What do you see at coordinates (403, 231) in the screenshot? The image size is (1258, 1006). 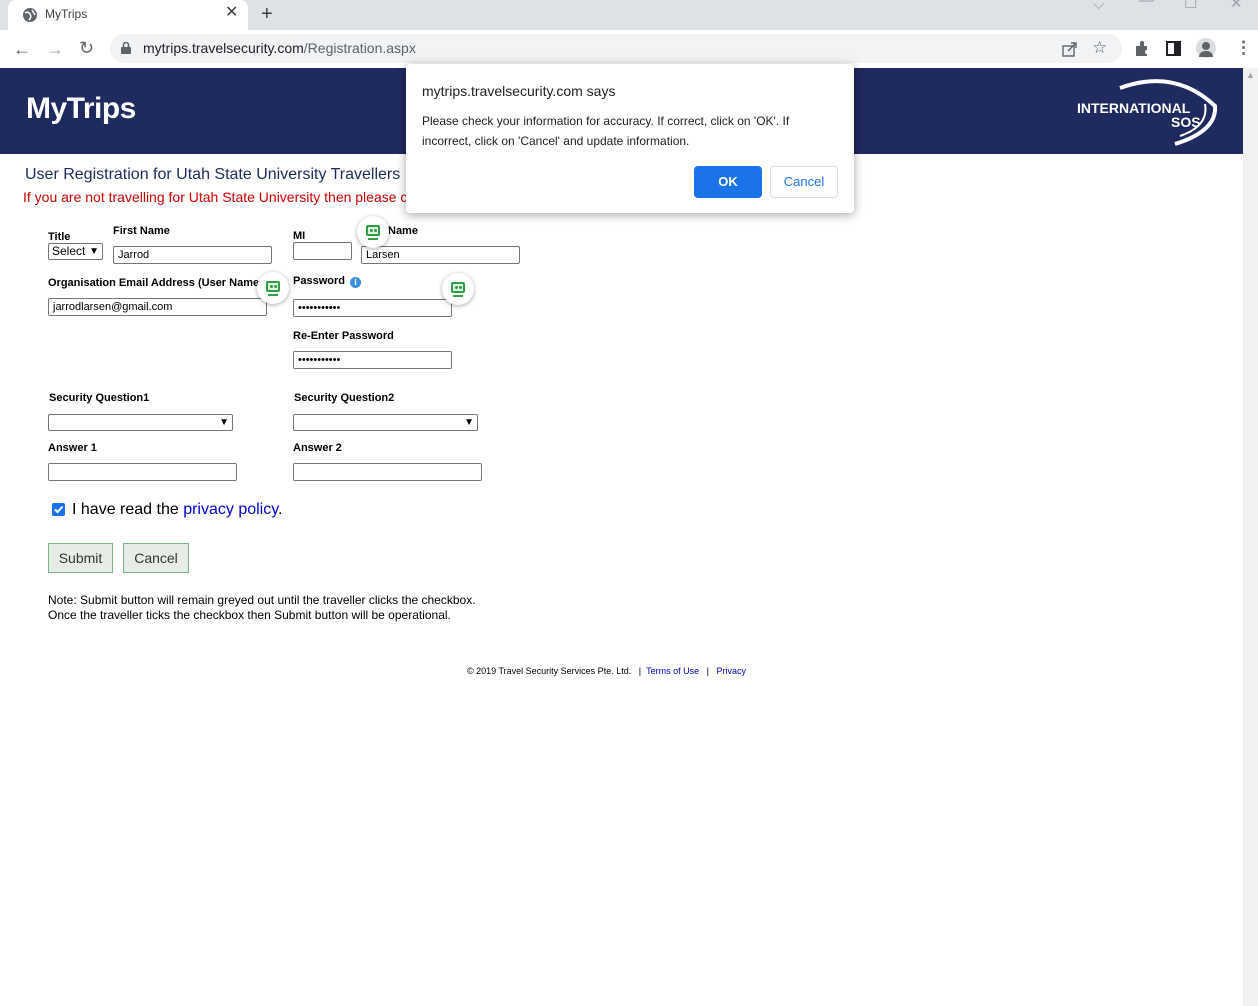 I see `last-name-label: Name` at bounding box center [403, 231].